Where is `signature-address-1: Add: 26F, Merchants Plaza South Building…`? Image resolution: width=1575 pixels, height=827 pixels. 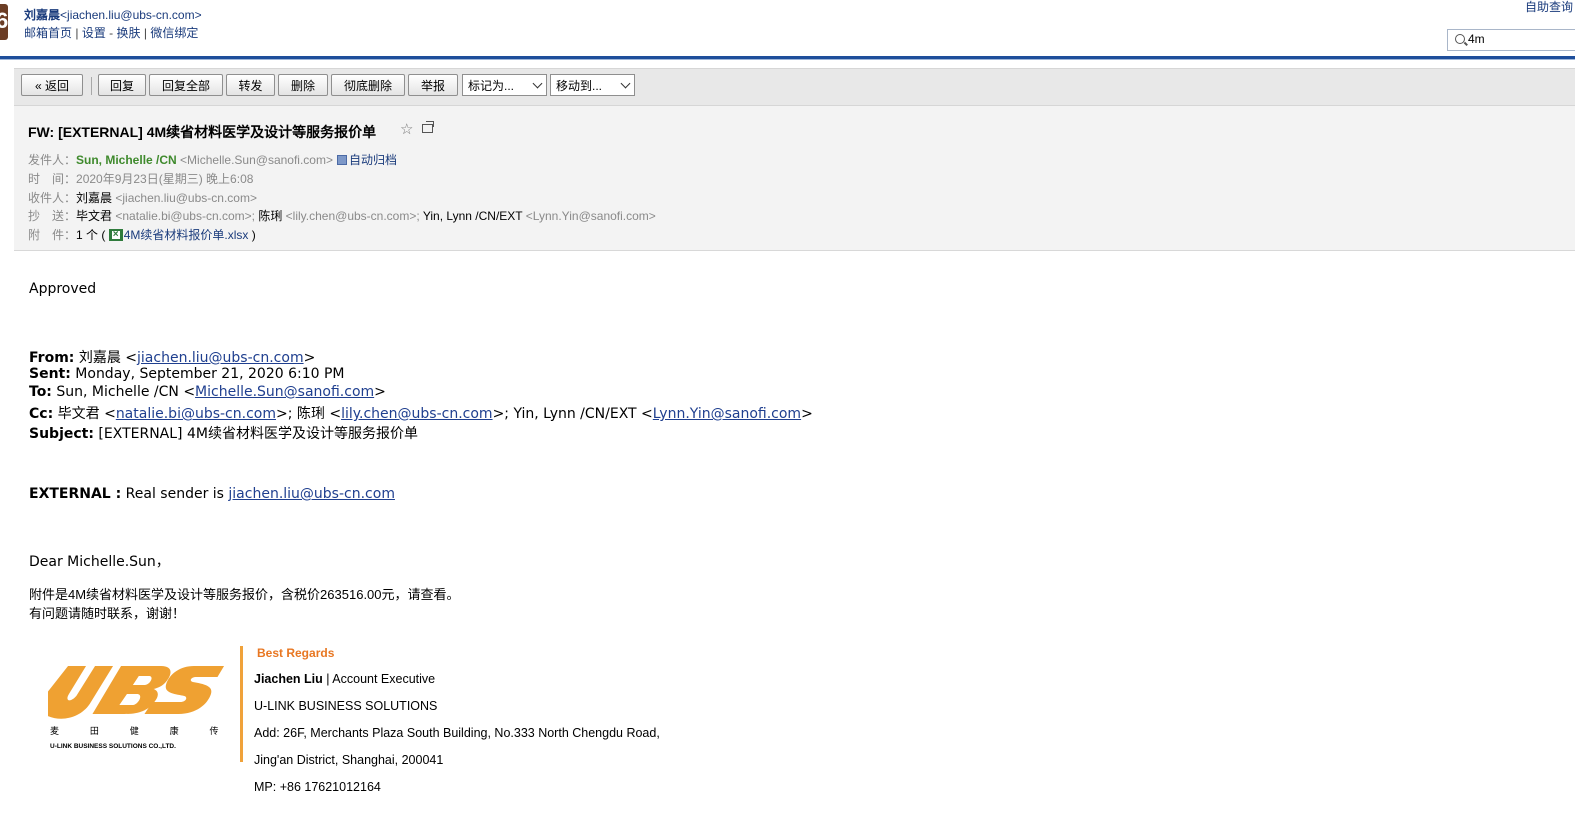
signature-address-1: Add: 26F, Merchants Plaza South Building… is located at coordinates (457, 733).